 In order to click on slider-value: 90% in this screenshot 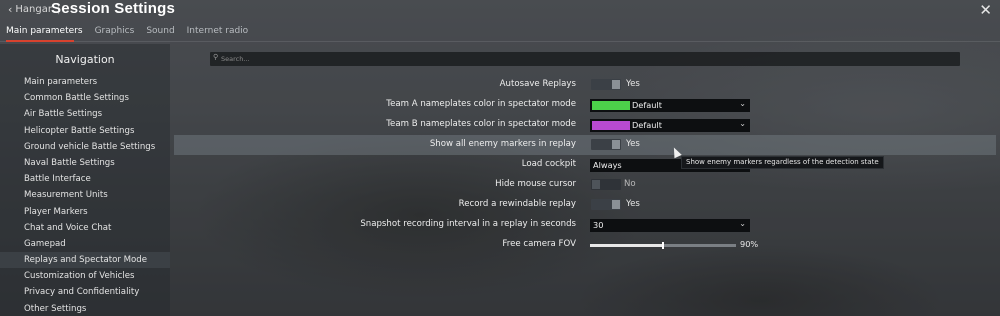, I will do `click(749, 244)`.